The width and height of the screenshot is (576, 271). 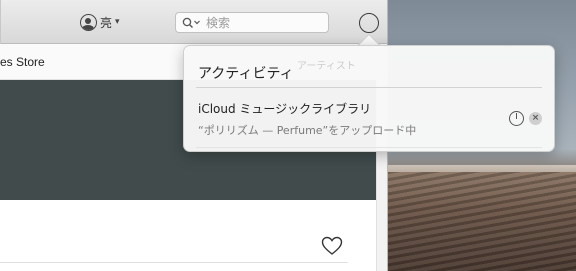 I want to click on activity-item-status: “ポリリズム — Perfume”をアップロード中, so click(x=307, y=130).